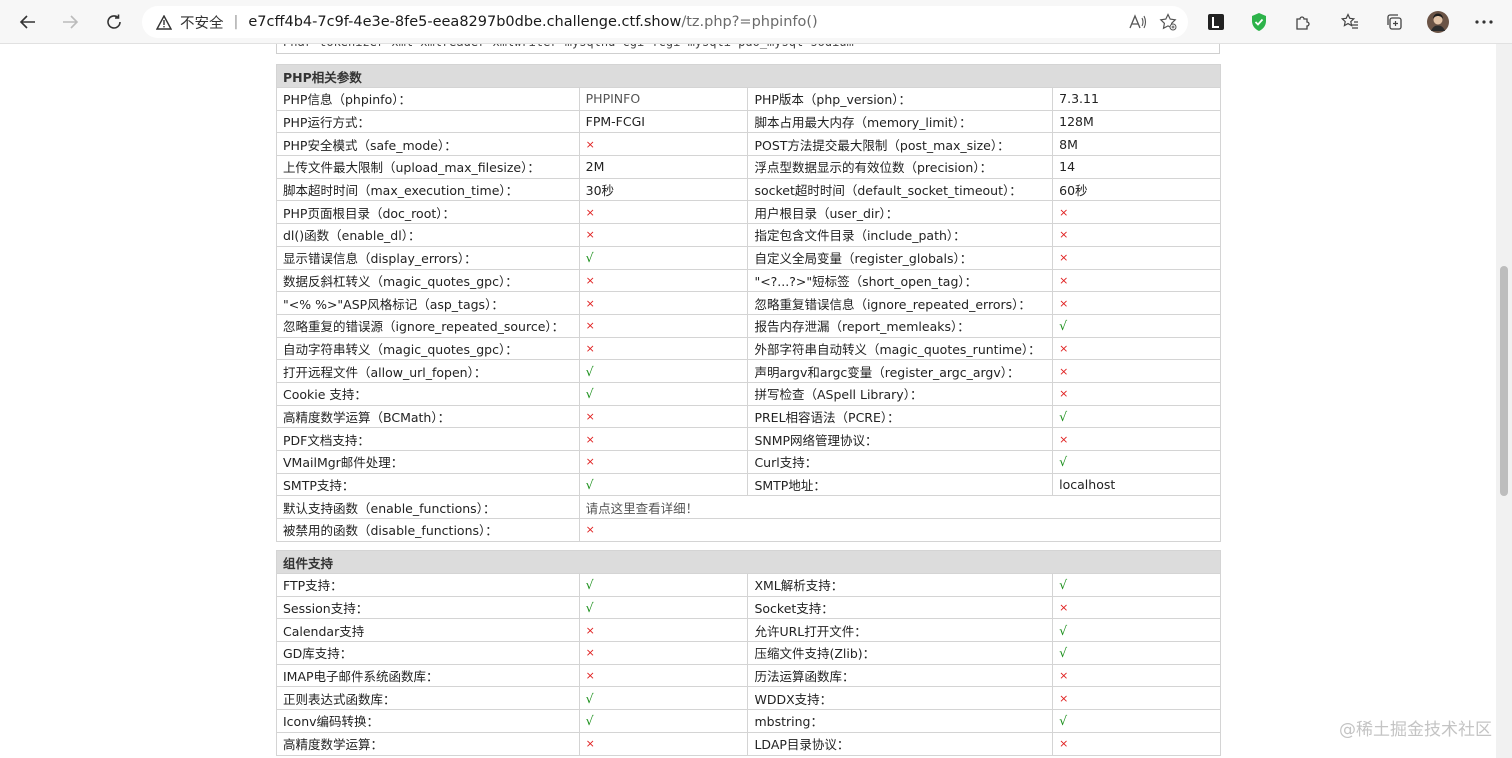 Image resolution: width=1512 pixels, height=758 pixels. I want to click on param-label: 忽略重复的错误源（ignore_repeated_source）：, so click(428, 325).